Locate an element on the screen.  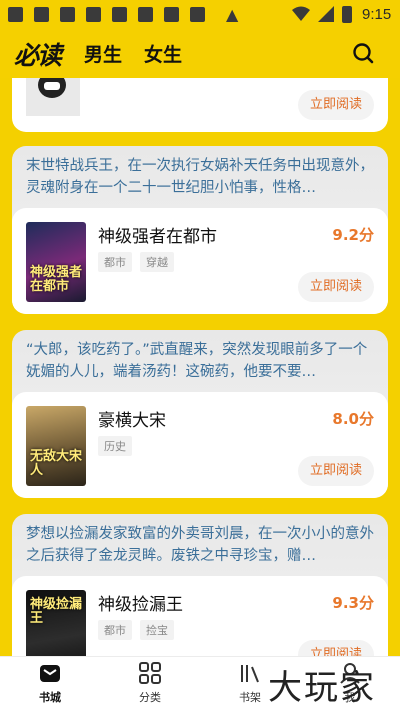
tab-male: 男生 is located at coordinates (103, 53).